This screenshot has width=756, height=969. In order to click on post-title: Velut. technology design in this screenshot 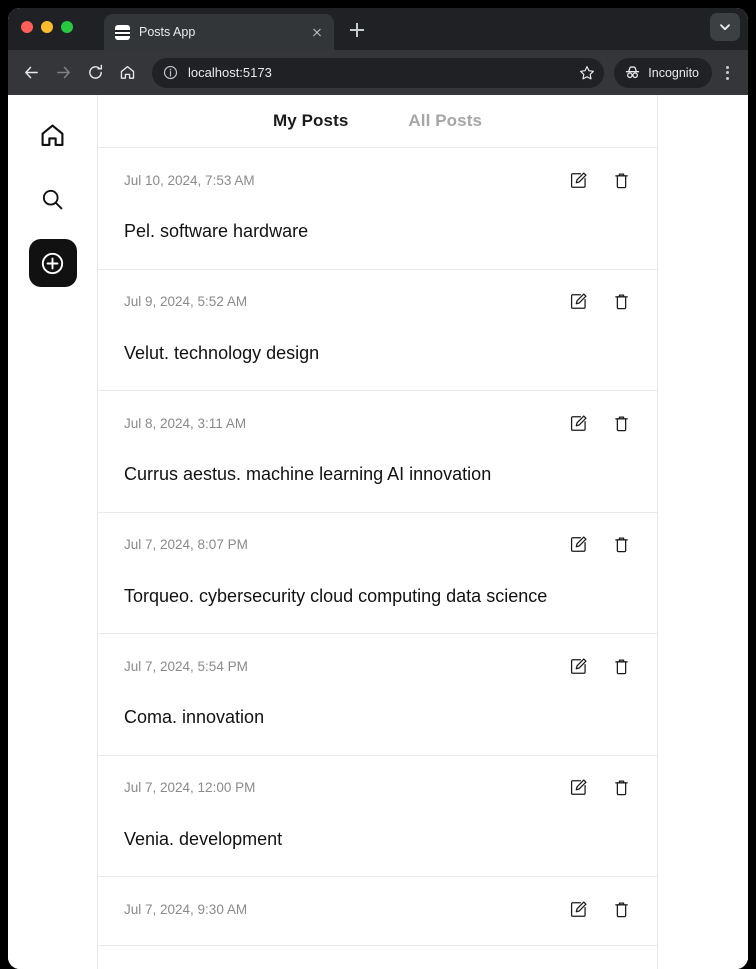, I will do `click(222, 352)`.